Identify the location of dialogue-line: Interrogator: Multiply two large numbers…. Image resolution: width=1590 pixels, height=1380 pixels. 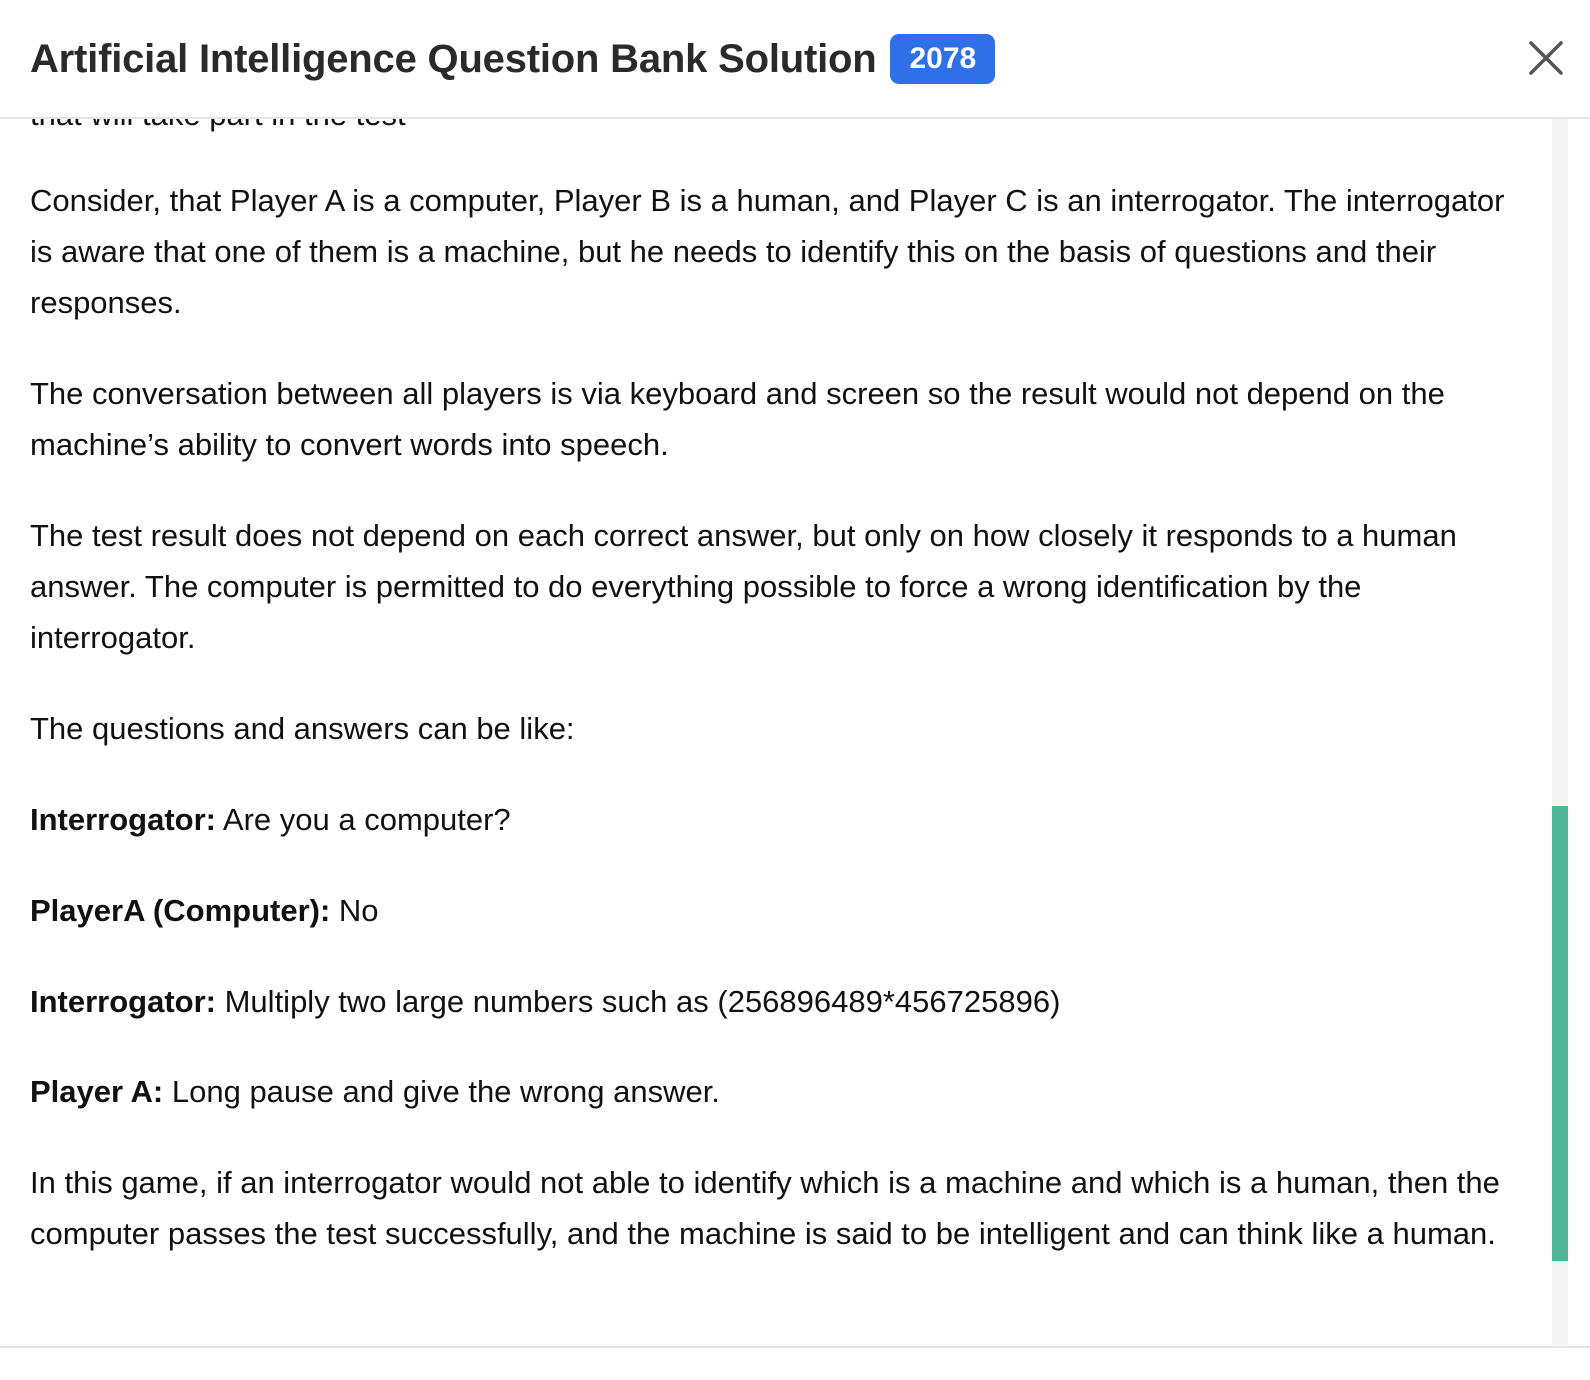
(780, 1001).